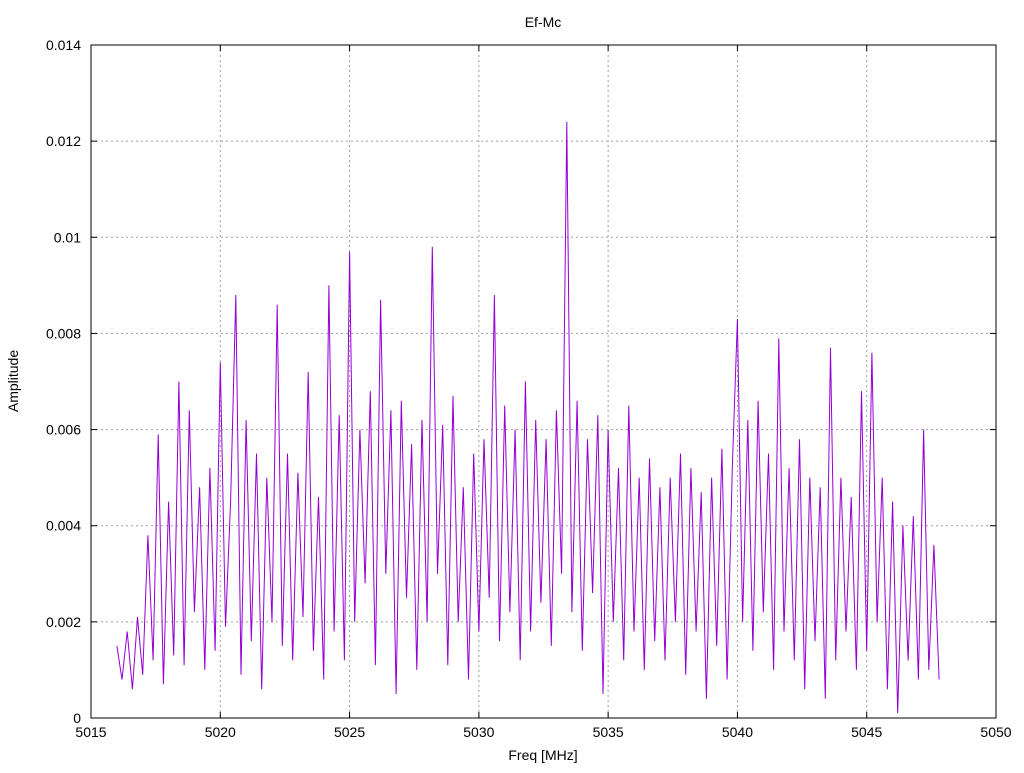 This screenshot has height=773, width=1024. I want to click on y-tick-label: 0.014, so click(63, 45).